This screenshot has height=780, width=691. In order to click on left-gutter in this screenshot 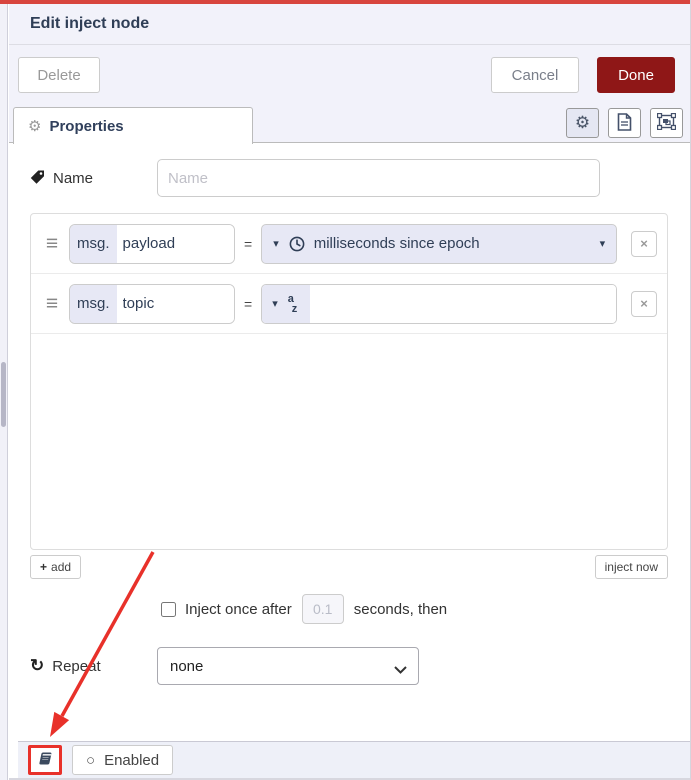, I will do `click(4, 392)`.